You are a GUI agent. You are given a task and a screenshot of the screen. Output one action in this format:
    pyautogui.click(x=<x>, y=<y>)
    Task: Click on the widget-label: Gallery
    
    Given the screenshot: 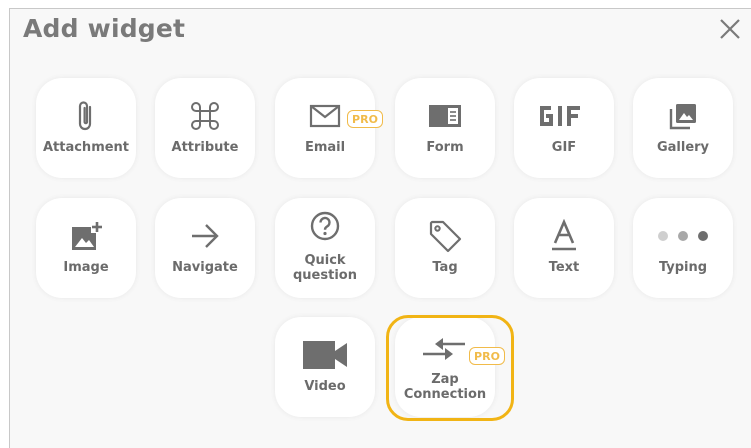 What is the action you would take?
    pyautogui.click(x=683, y=147)
    